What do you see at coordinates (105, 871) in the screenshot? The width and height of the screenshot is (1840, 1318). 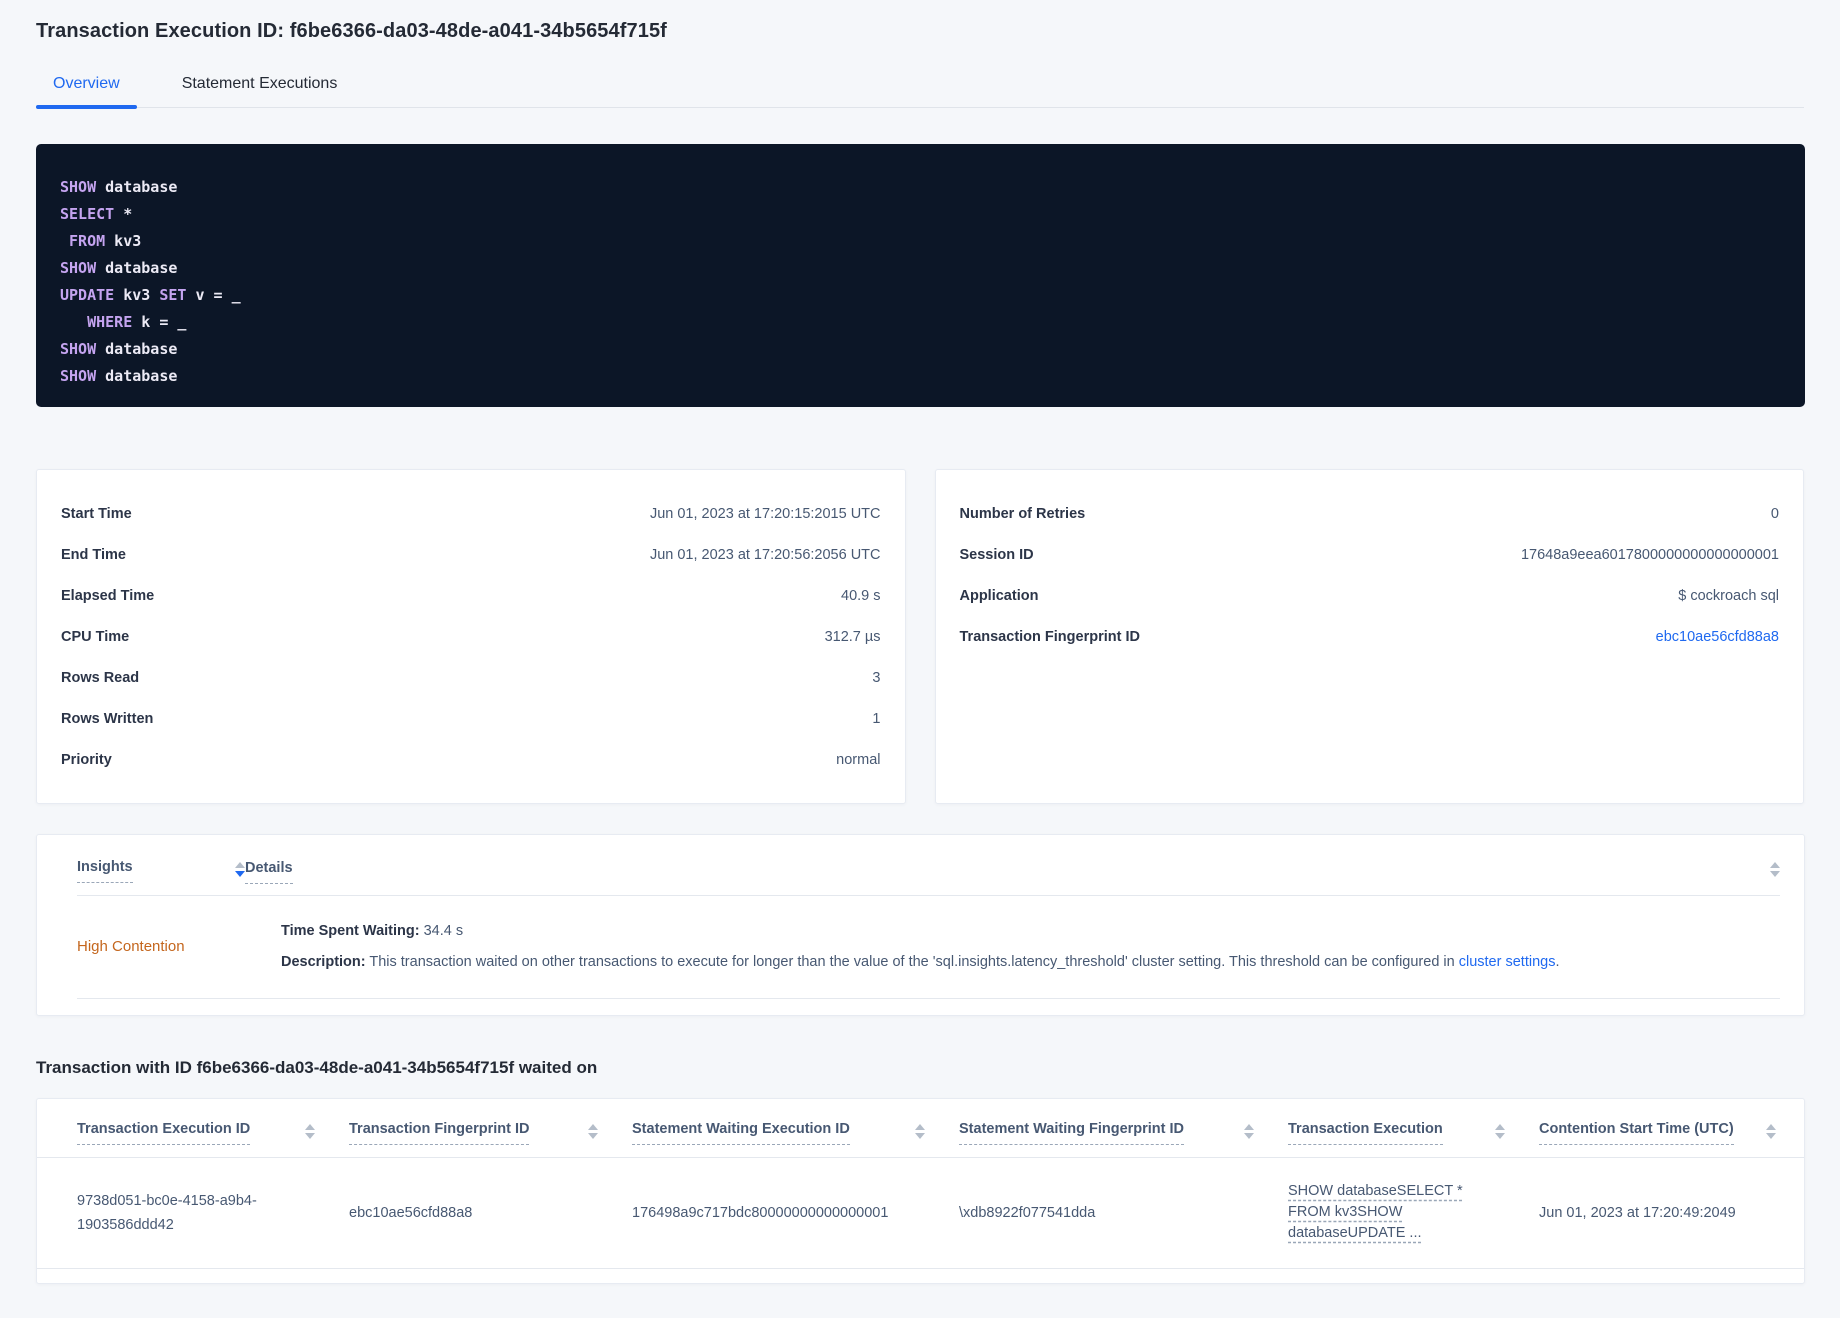 I see `insights-column-label: Insights` at bounding box center [105, 871].